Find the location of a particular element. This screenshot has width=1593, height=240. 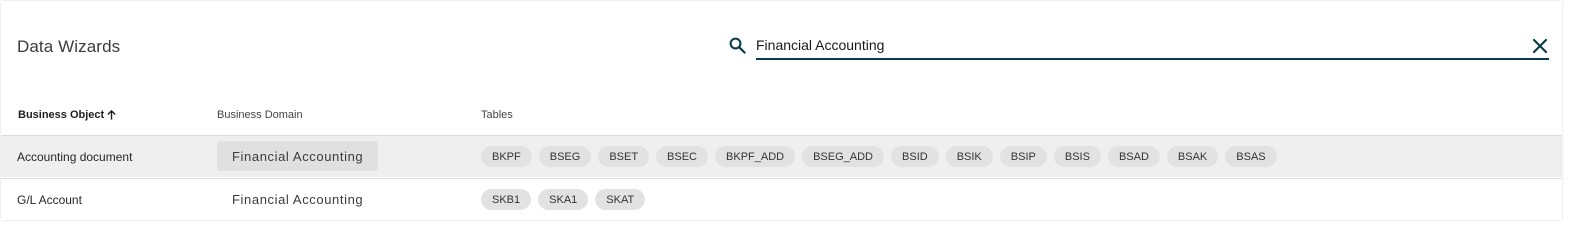

column-header-tables: Tables is located at coordinates (497, 115).